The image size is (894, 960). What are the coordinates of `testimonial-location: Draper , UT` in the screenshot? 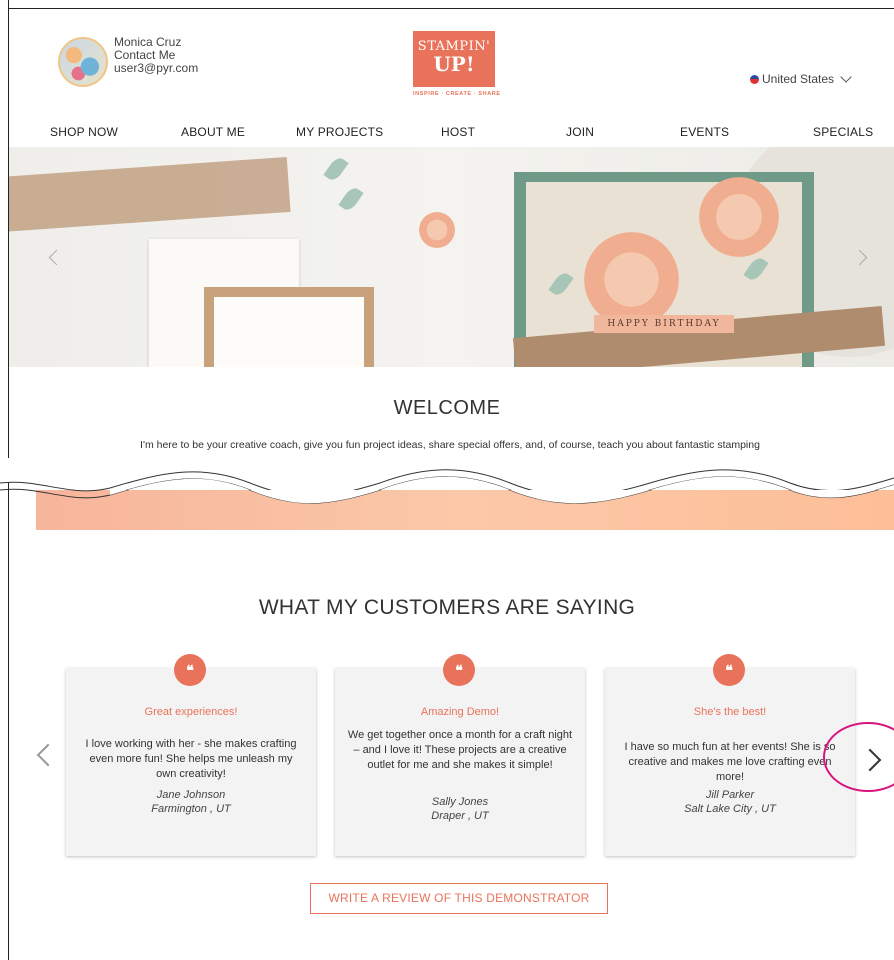 It's located at (460, 816).